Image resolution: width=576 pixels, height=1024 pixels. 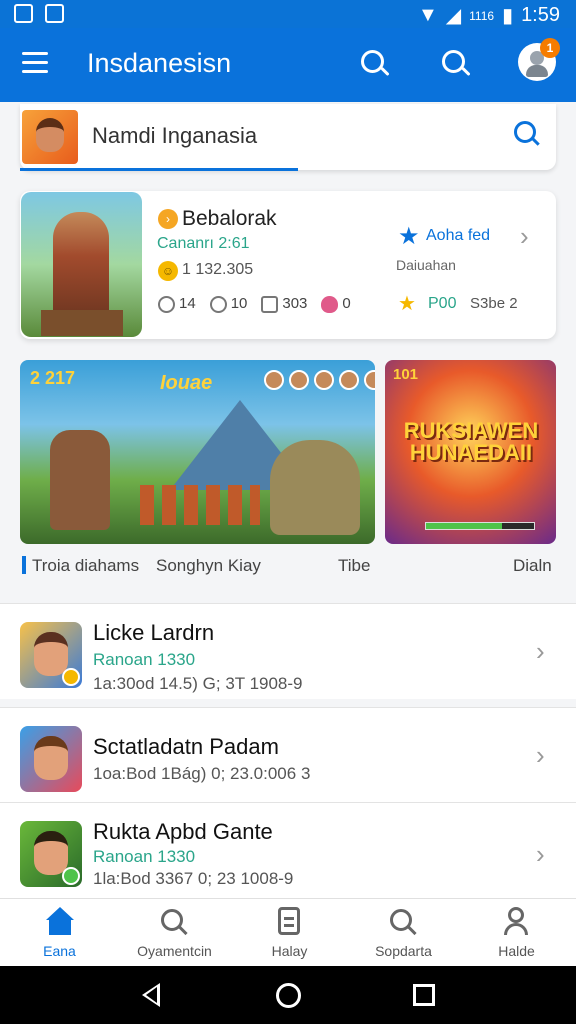 What do you see at coordinates (186, 746) in the screenshot?
I see `list-item-title: Sctatladatn Padam` at bounding box center [186, 746].